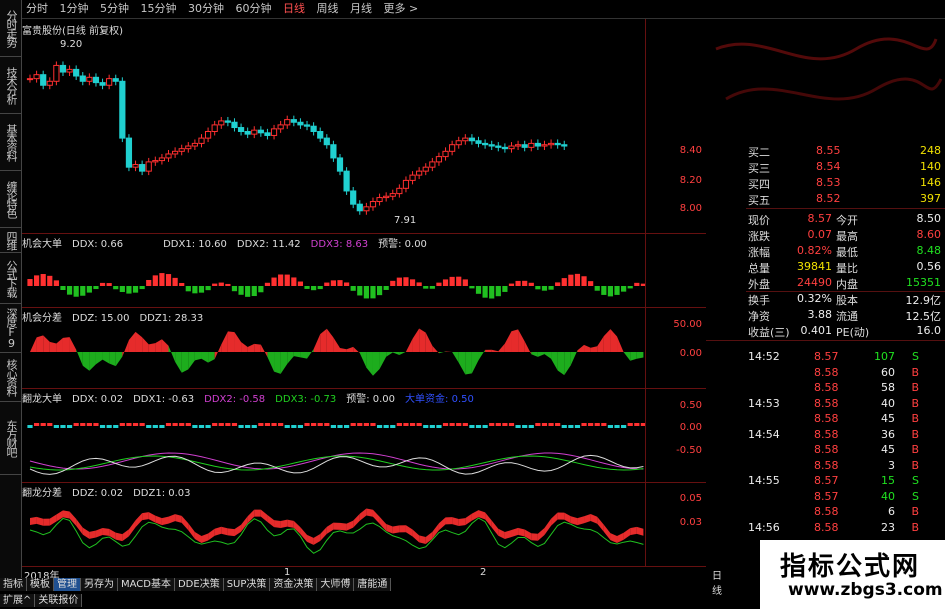 This screenshot has height=609, width=945. I want to click on ddx-label: 机会大单, so click(42, 244).